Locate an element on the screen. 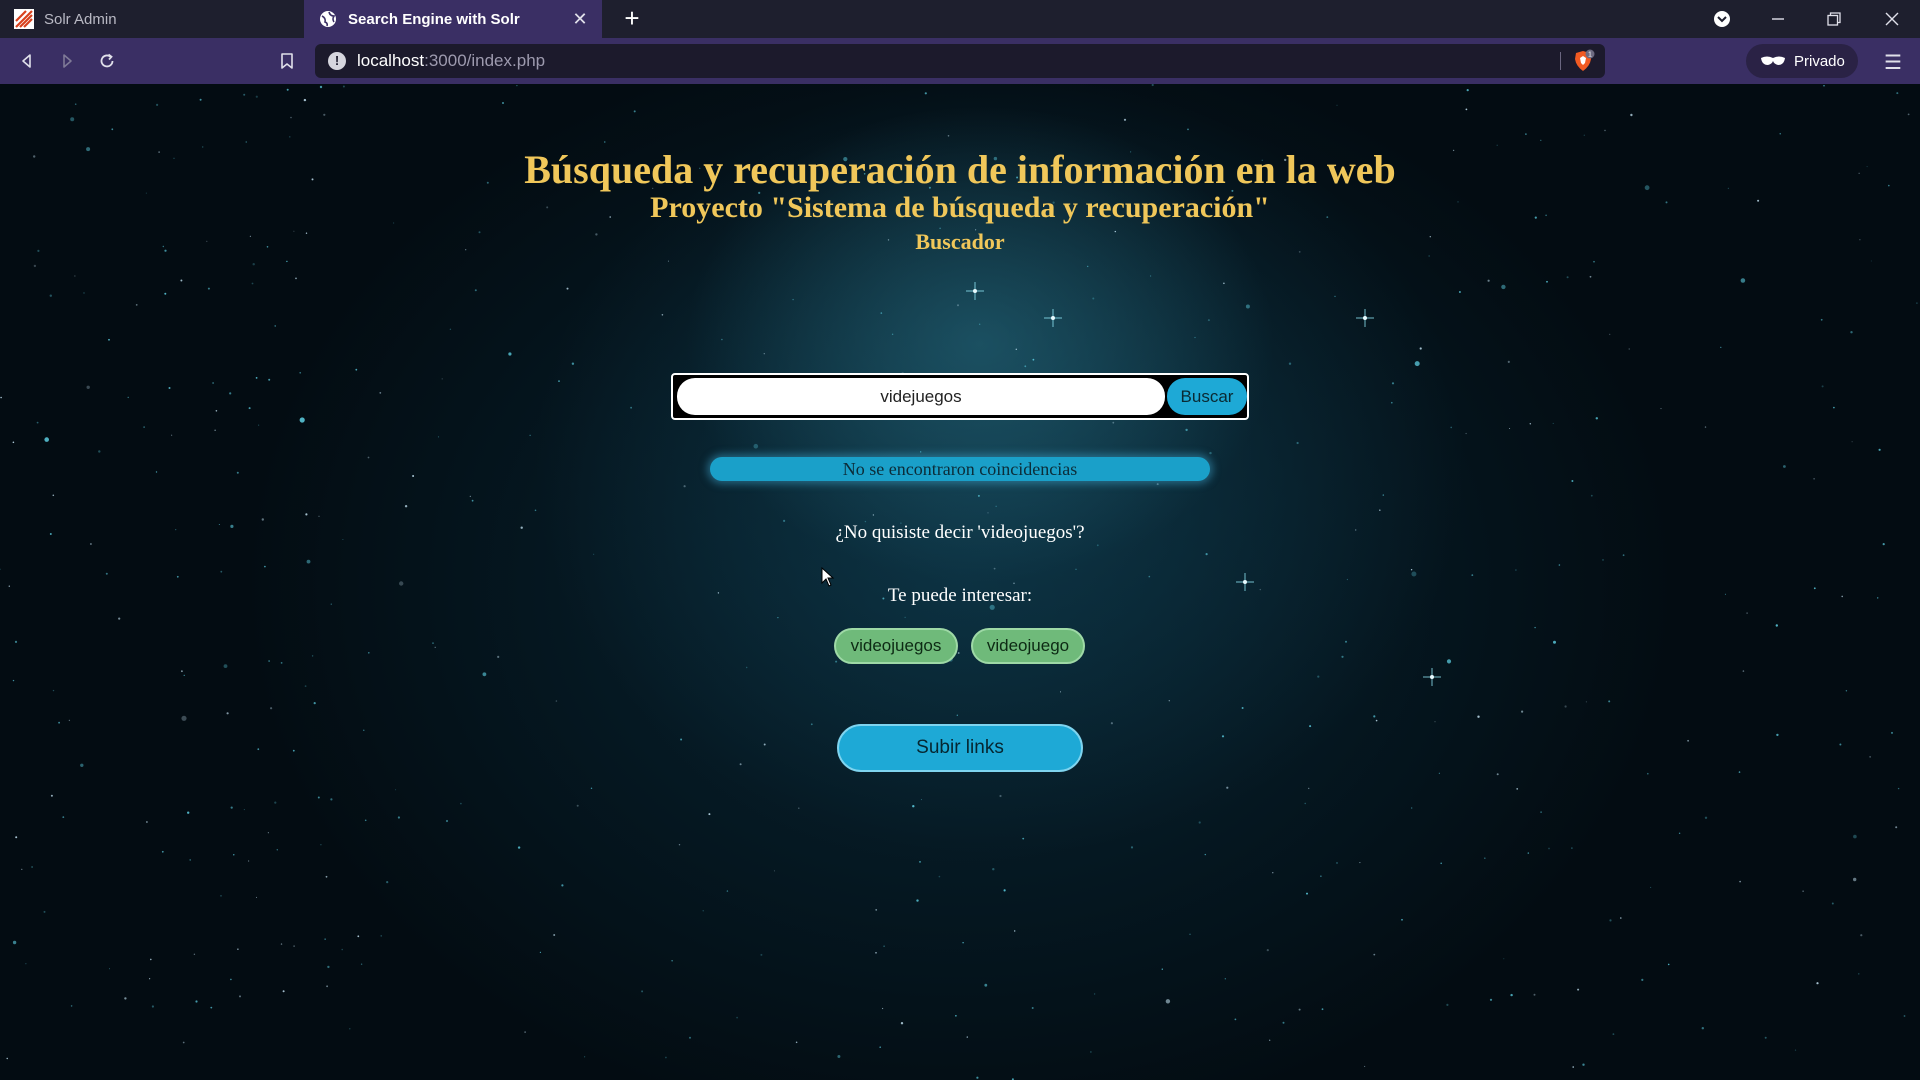  search-button: Buscar is located at coordinates (1207, 396).